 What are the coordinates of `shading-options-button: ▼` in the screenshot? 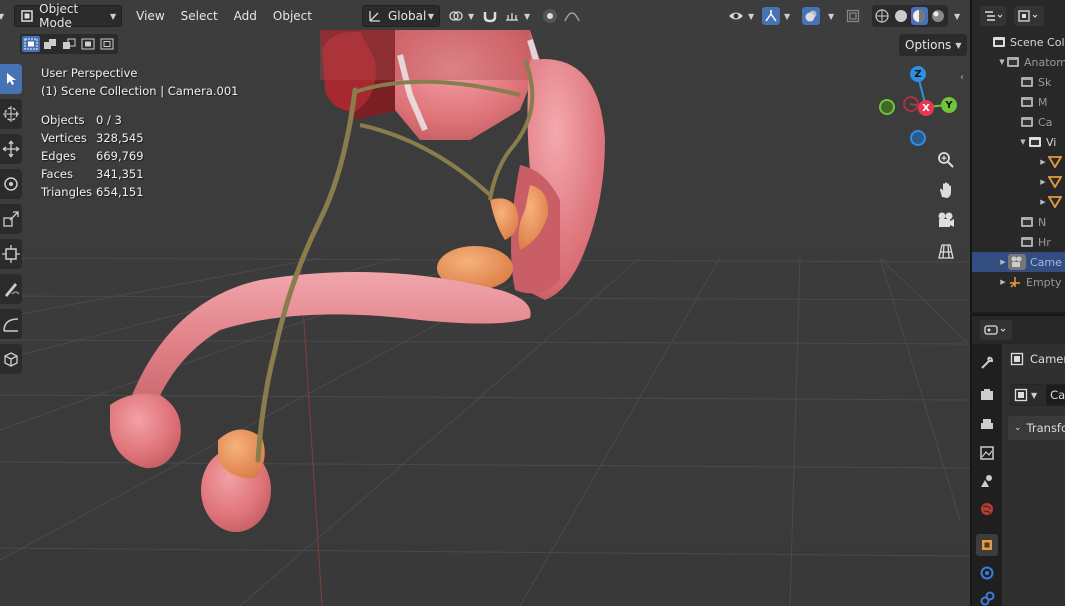 It's located at (957, 16).